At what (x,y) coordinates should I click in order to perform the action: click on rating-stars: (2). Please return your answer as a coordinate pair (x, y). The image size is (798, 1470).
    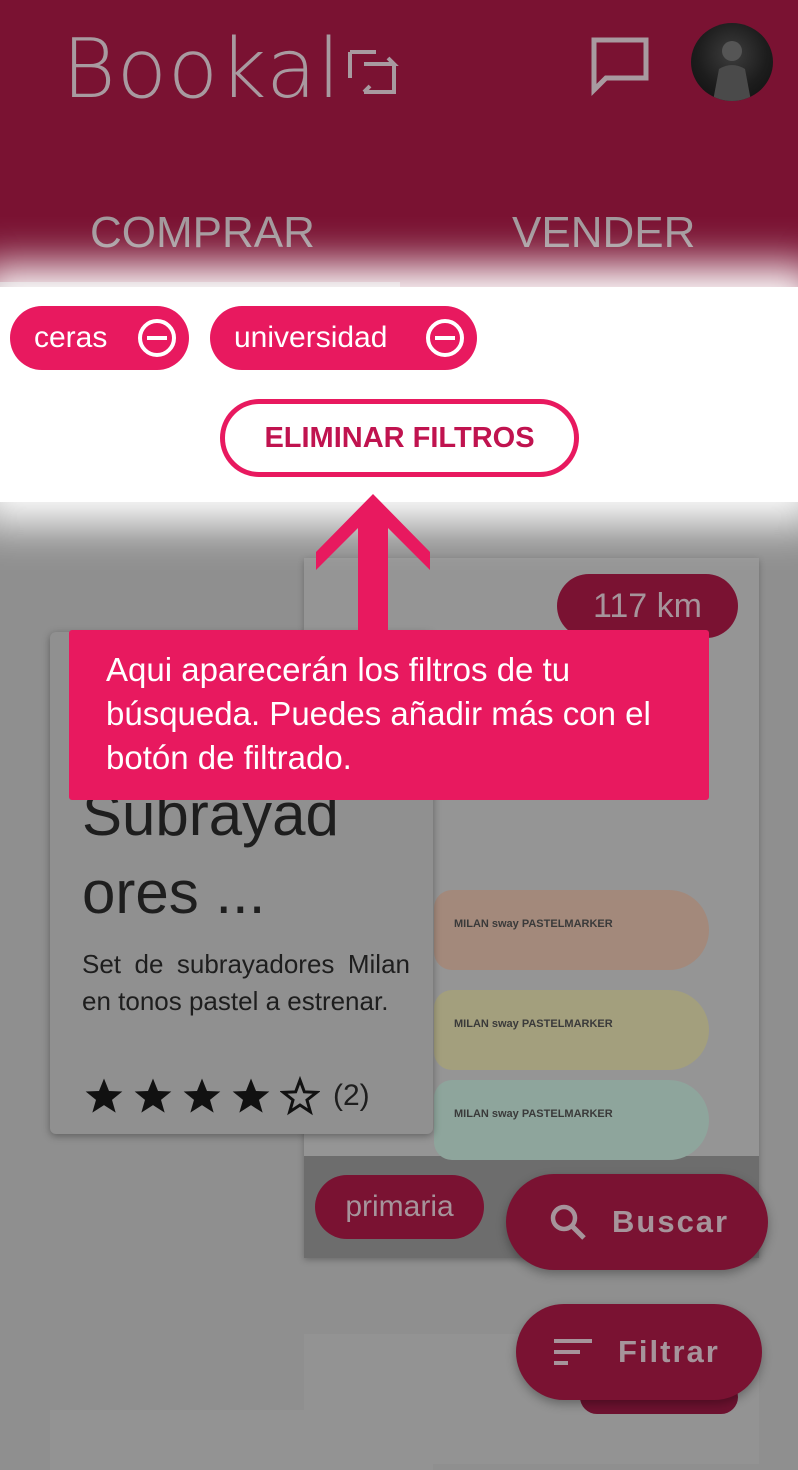
    Looking at the image, I should click on (227, 1096).